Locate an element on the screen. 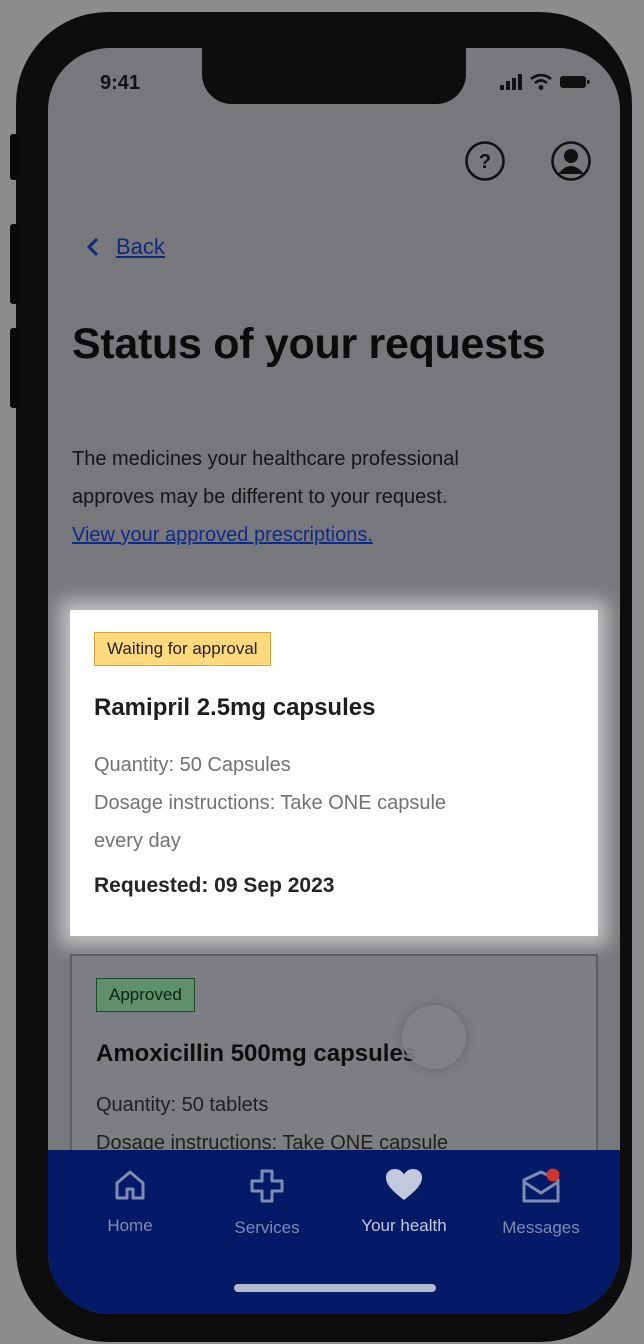  tab-your-health: Your health is located at coordinates (404, 1202).